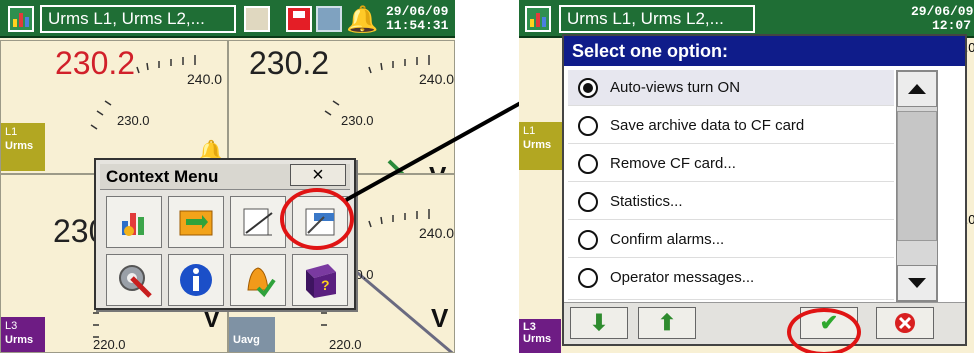  Describe the element at coordinates (246, 340) in the screenshot. I see `chip-label: Uavg` at that location.